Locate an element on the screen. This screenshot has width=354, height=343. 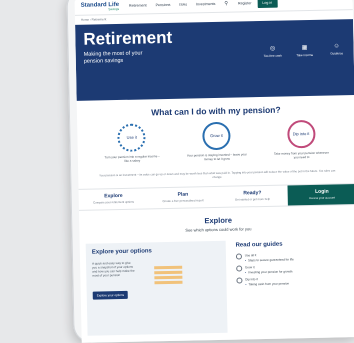
hero-subtitle: Making the most of your pension savings is located at coordinates (113, 57).